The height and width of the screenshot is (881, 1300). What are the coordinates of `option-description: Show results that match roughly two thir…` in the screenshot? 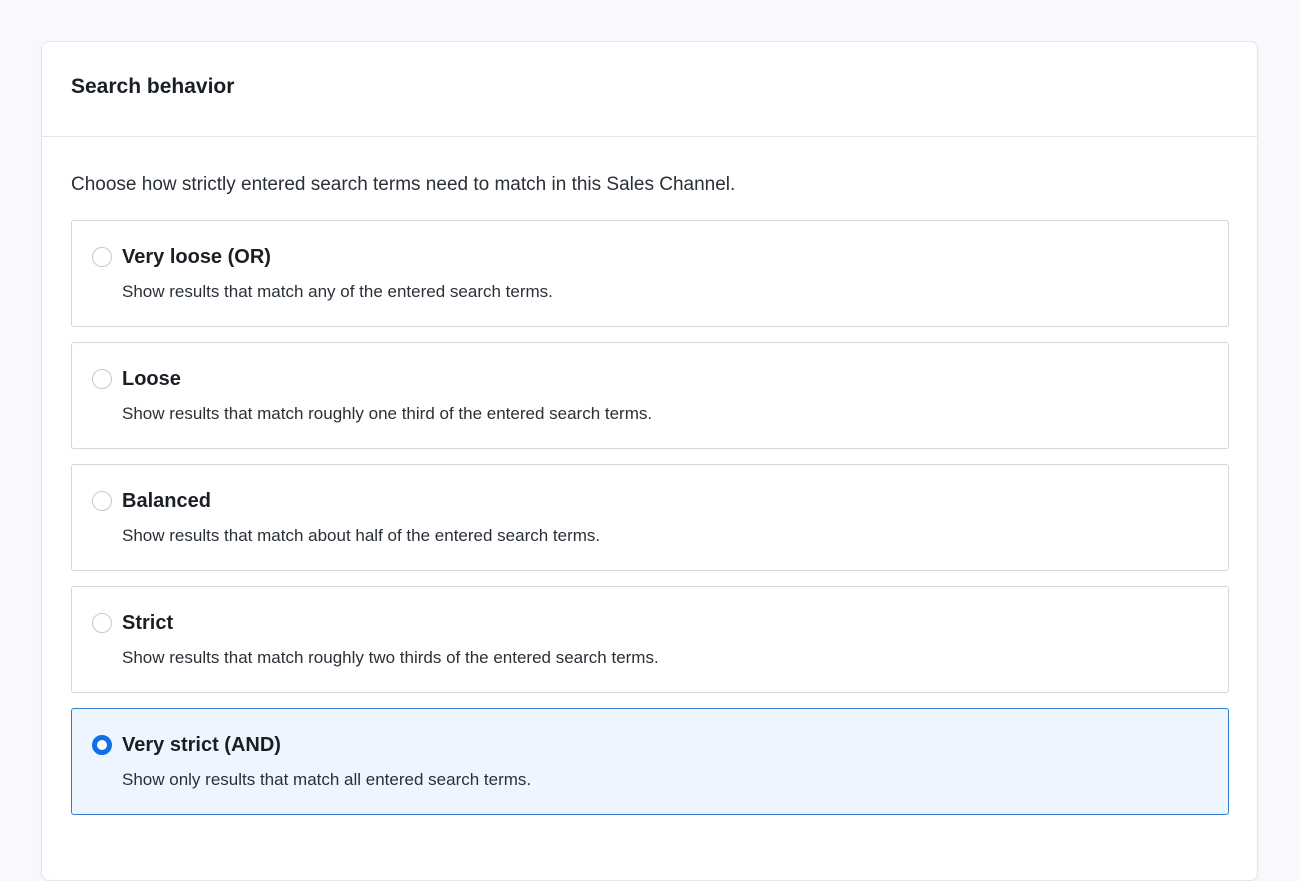 It's located at (390, 657).